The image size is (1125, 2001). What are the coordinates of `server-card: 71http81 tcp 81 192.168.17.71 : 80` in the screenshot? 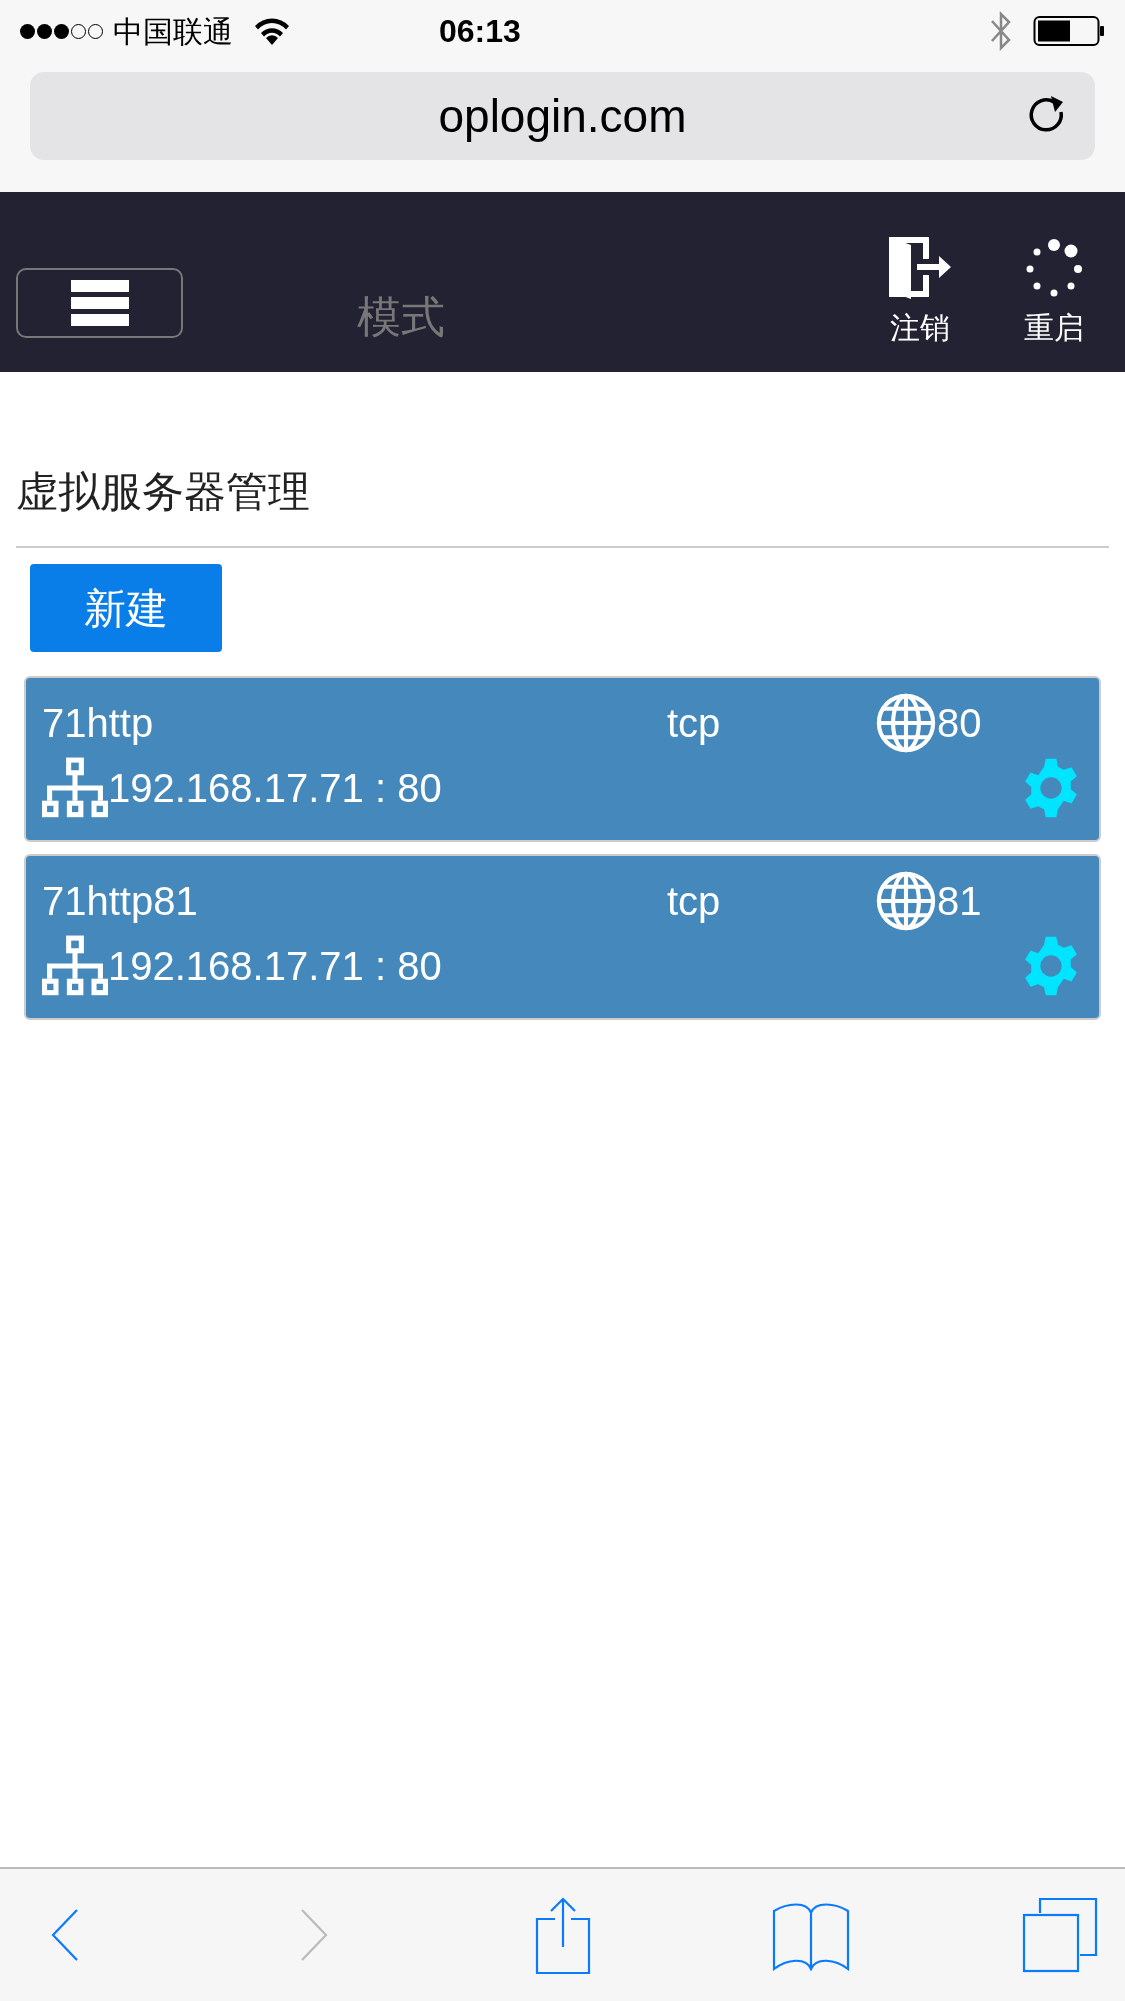 It's located at (562, 937).